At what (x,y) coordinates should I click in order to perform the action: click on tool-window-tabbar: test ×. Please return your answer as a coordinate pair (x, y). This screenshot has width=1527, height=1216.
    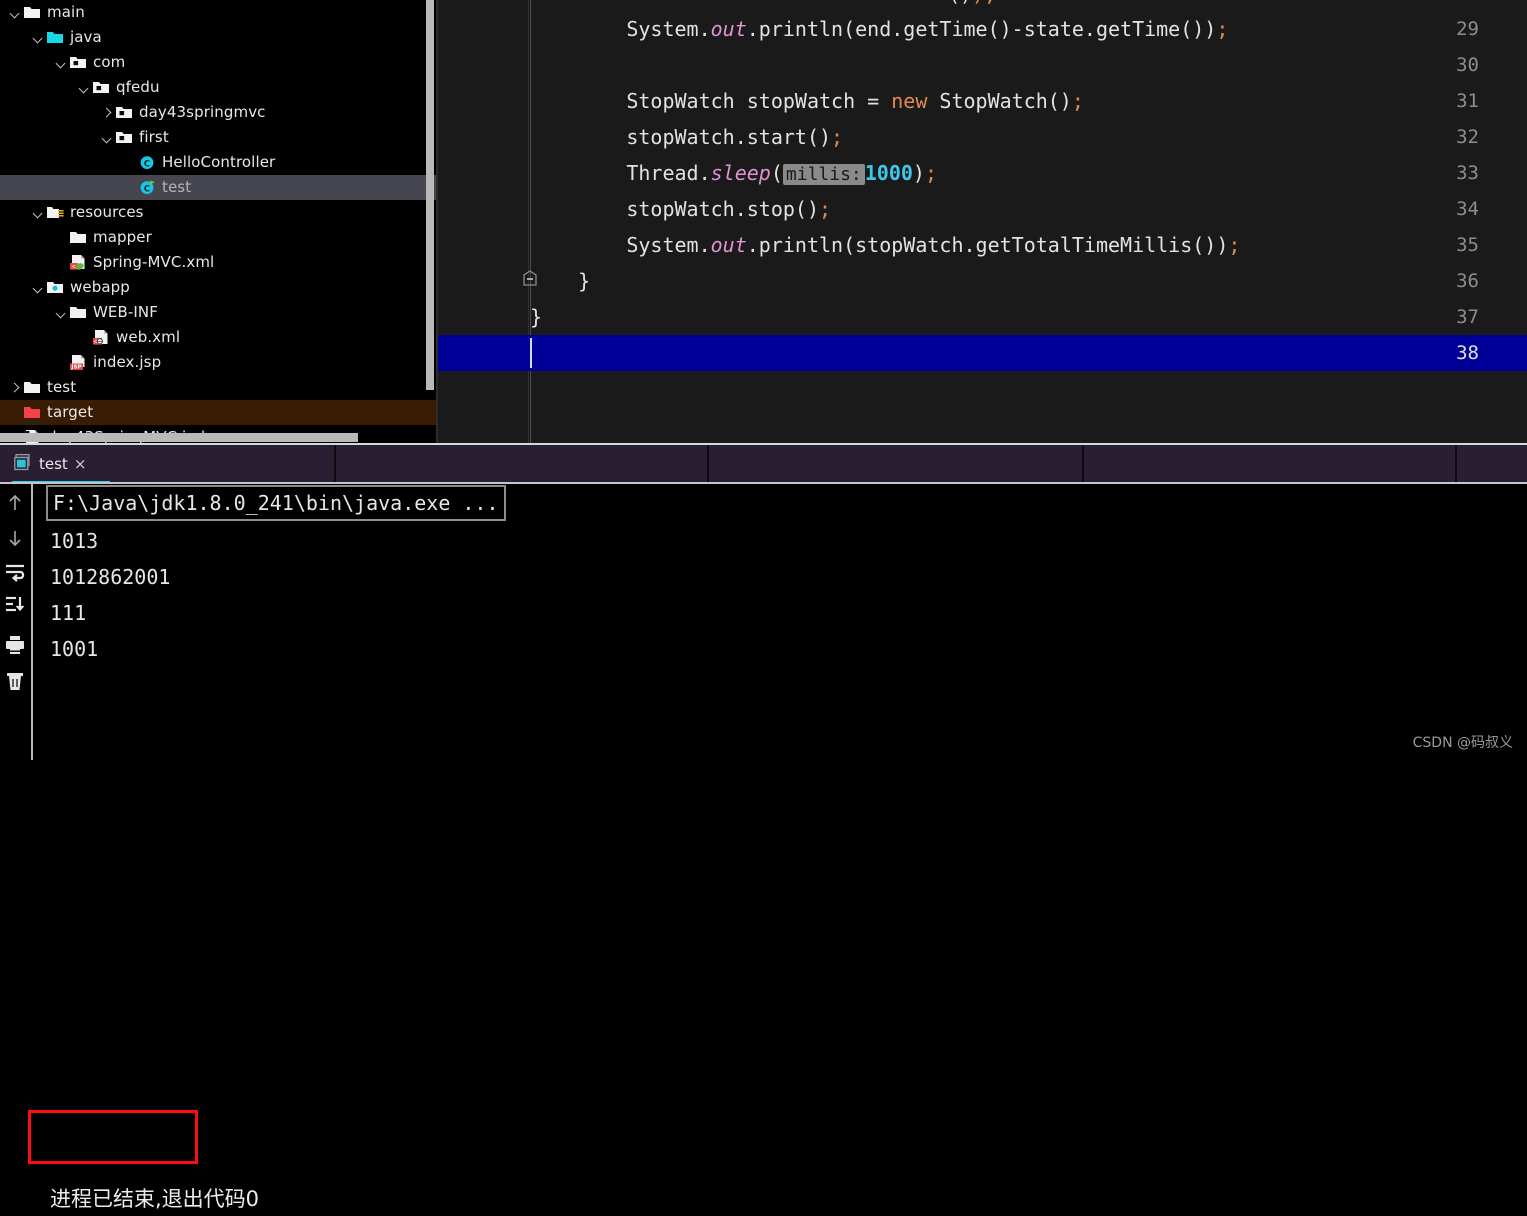
    Looking at the image, I should click on (763, 464).